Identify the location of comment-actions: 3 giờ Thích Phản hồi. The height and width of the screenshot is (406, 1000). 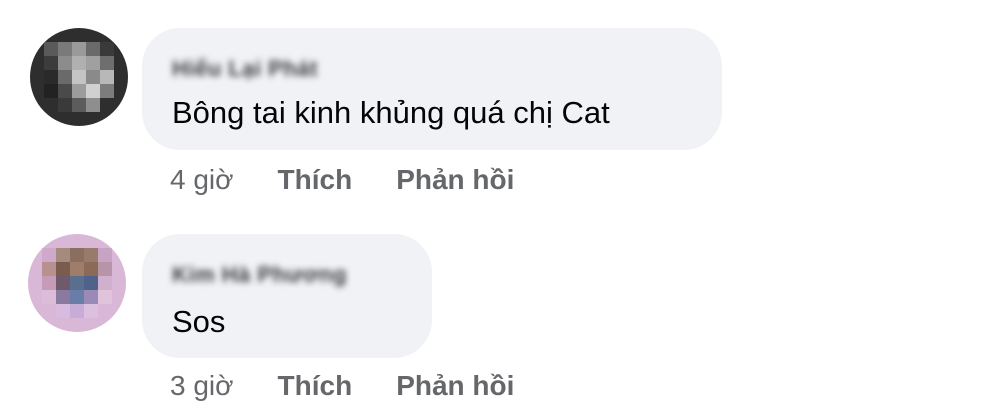
(342, 386).